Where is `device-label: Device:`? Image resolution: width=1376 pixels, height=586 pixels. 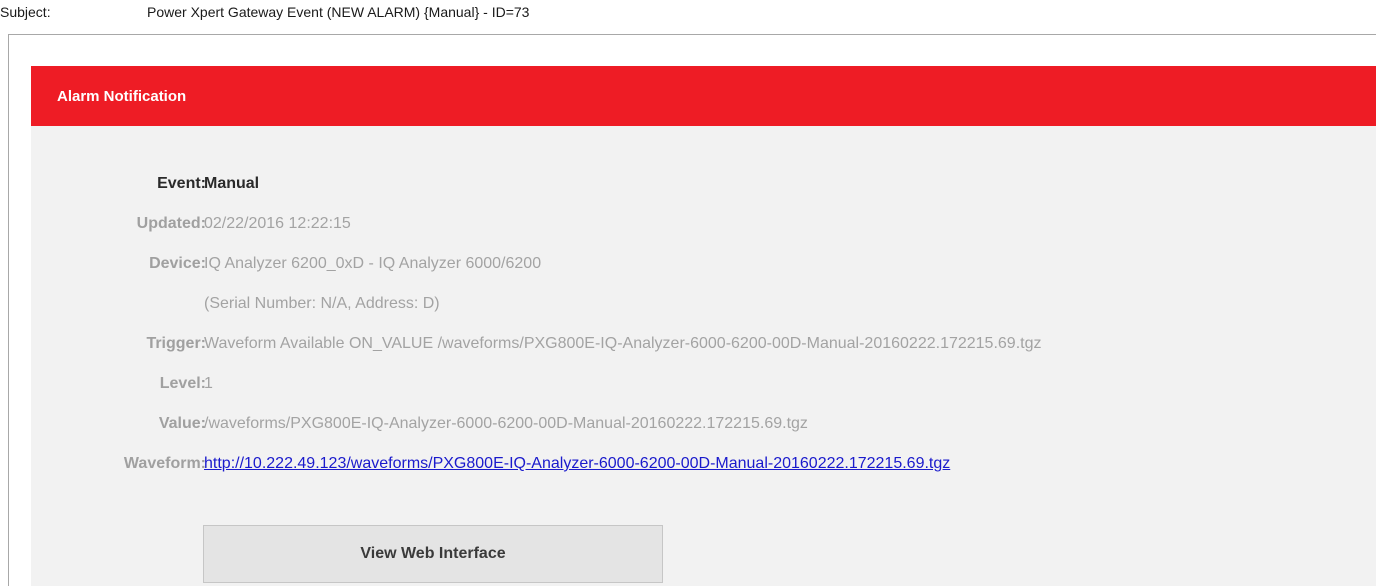
device-label: Device: is located at coordinates (177, 263).